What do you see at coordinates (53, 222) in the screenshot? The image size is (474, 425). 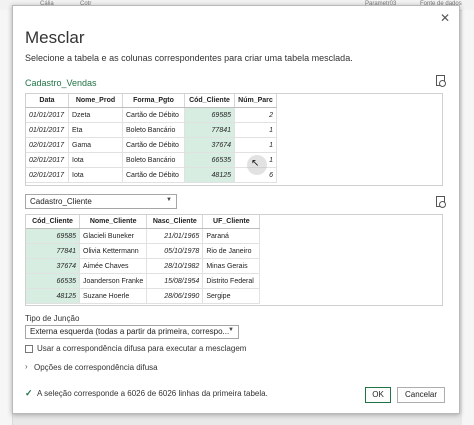 I see `column-header-cod-cliente-2: Cód_Cliente` at bounding box center [53, 222].